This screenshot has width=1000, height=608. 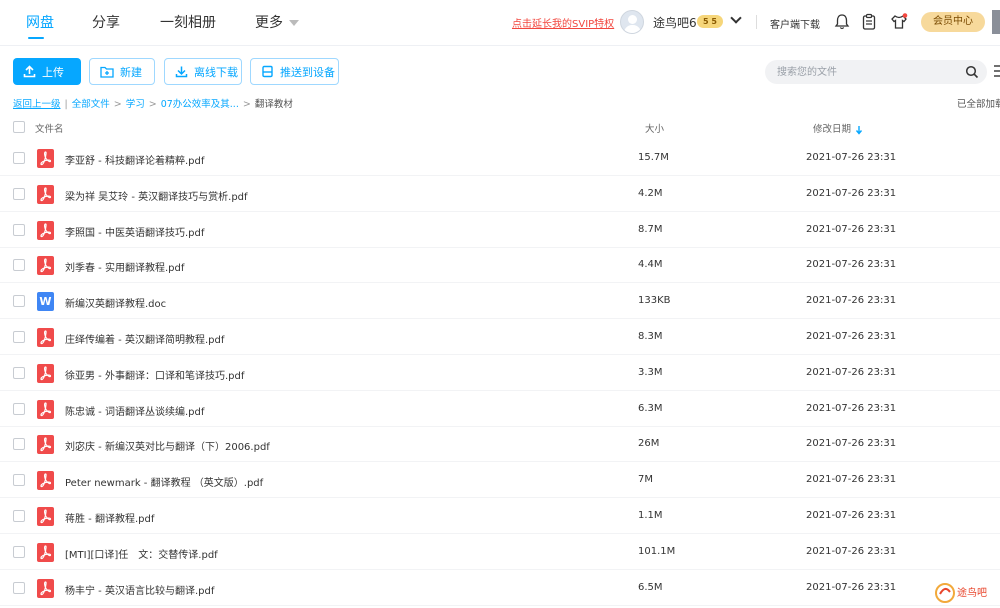 What do you see at coordinates (164, 481) in the screenshot?
I see `file-name: Peter newmark - 翻译教程 （英文版）.pdf` at bounding box center [164, 481].